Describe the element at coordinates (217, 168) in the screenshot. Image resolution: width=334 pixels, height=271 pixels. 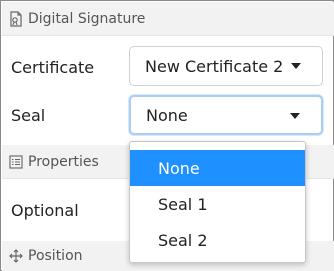
I see `dropdown-option-none: None` at that location.